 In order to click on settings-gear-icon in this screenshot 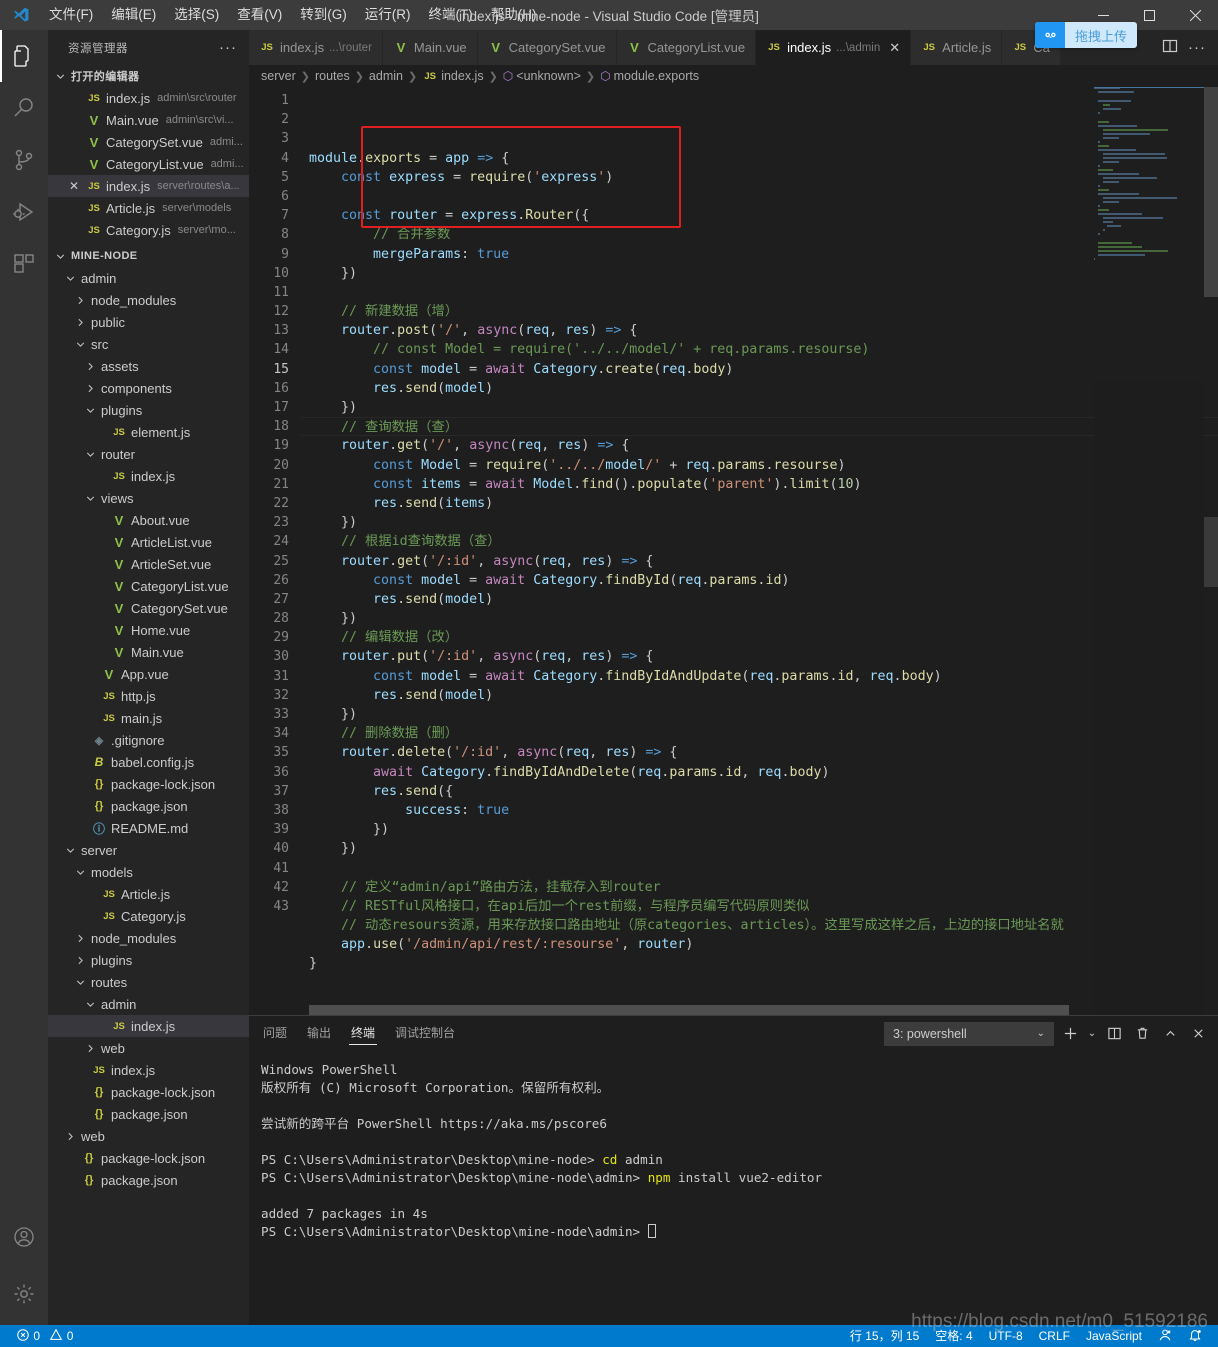, I will do `click(24, 1294)`.